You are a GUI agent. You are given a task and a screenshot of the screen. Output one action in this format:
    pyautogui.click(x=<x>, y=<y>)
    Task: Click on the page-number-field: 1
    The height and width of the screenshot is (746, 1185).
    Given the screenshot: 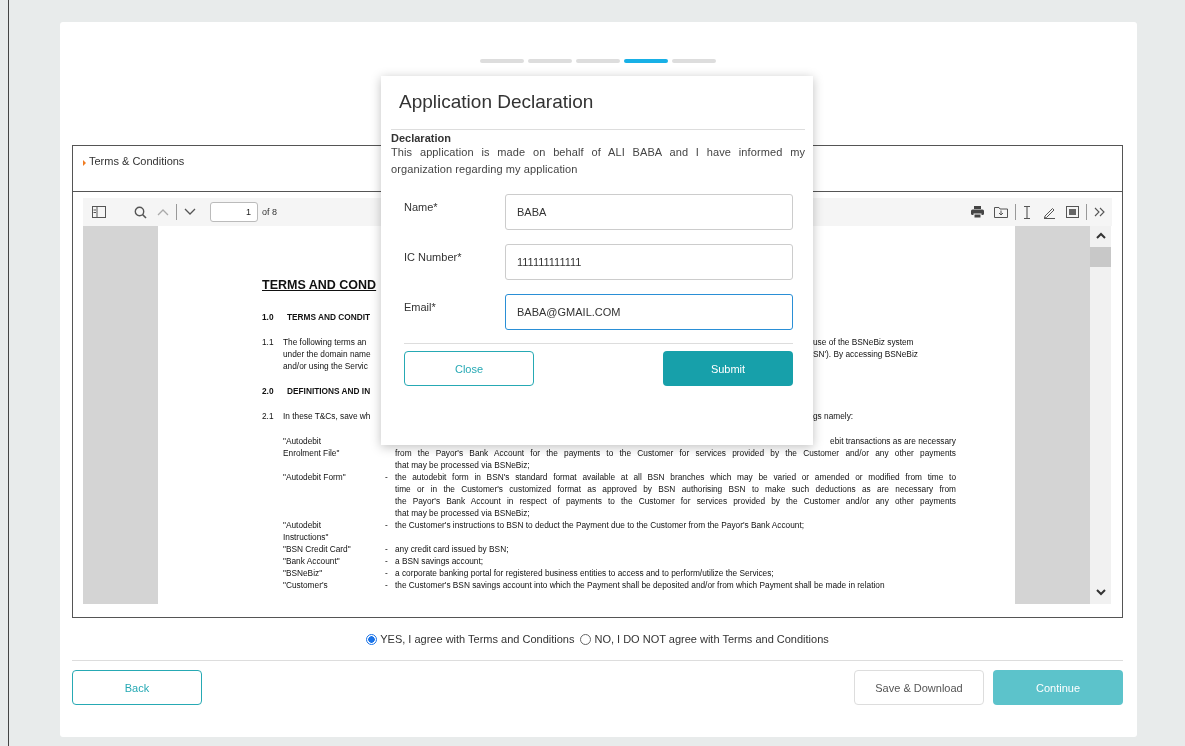 What is the action you would take?
    pyautogui.click(x=234, y=212)
    